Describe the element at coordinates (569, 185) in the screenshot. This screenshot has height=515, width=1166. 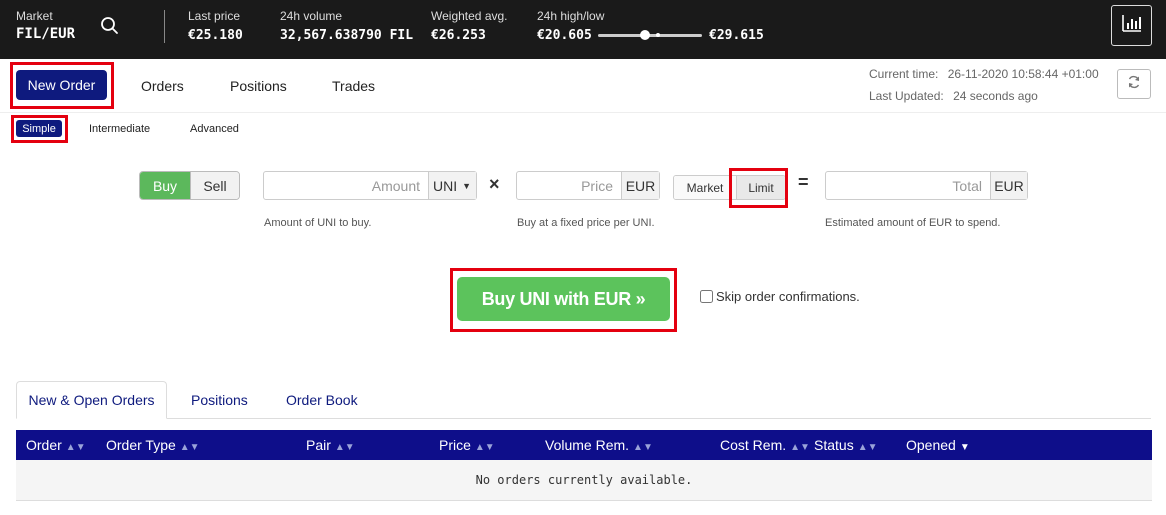
I see `price-input` at that location.